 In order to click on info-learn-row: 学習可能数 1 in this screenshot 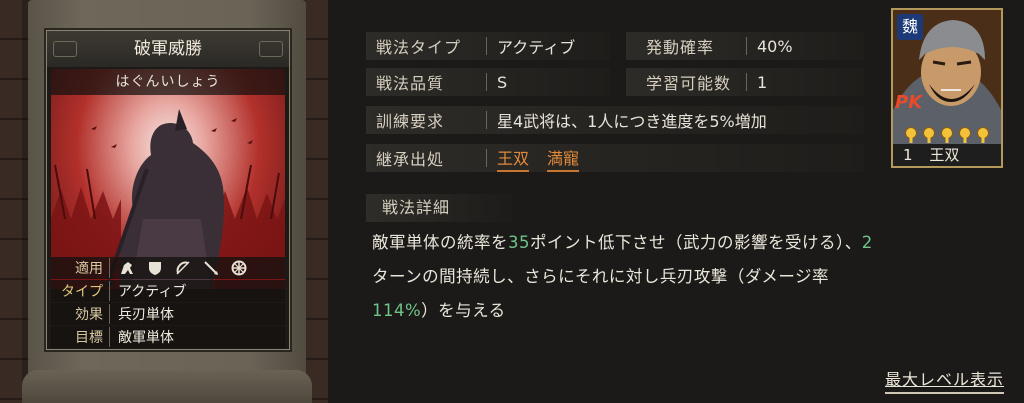, I will do `click(745, 82)`.